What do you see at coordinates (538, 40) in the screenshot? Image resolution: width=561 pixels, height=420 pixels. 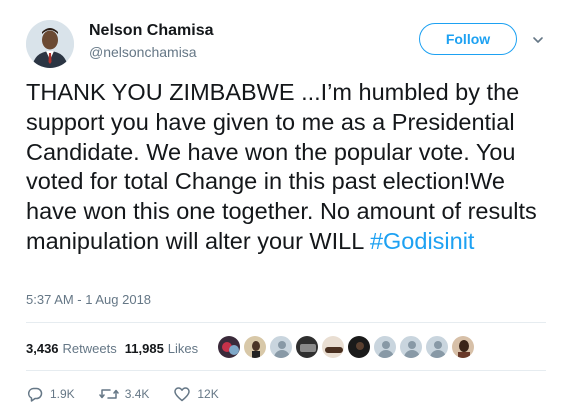 I see `chevron-down-icon` at bounding box center [538, 40].